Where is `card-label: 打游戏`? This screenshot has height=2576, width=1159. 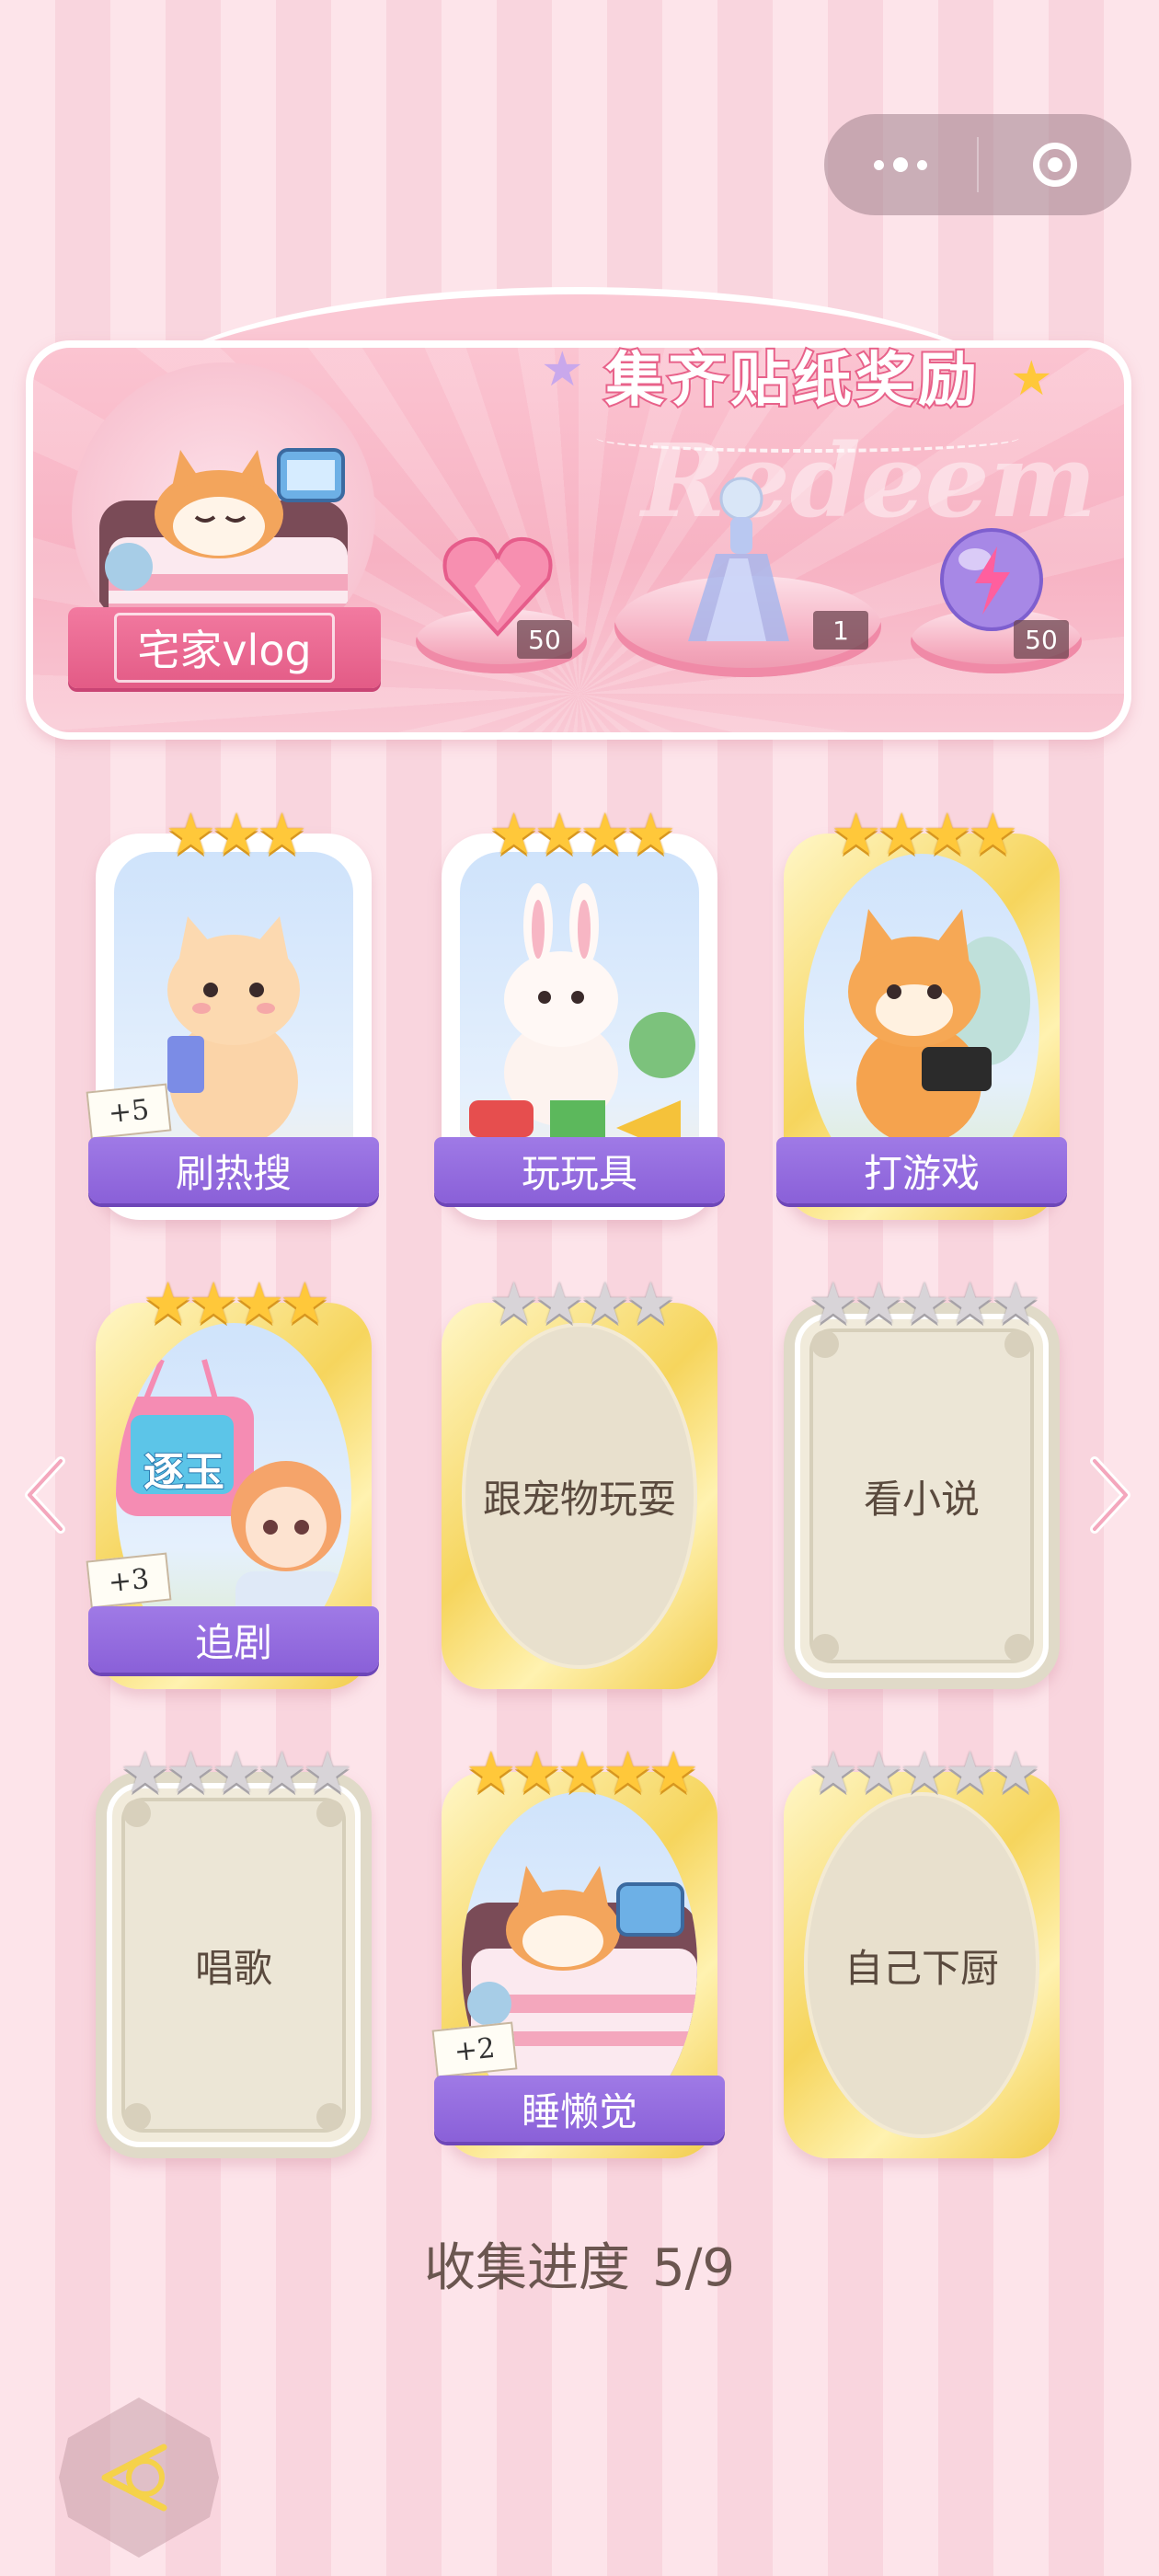 card-label: 打游戏 is located at coordinates (921, 1170).